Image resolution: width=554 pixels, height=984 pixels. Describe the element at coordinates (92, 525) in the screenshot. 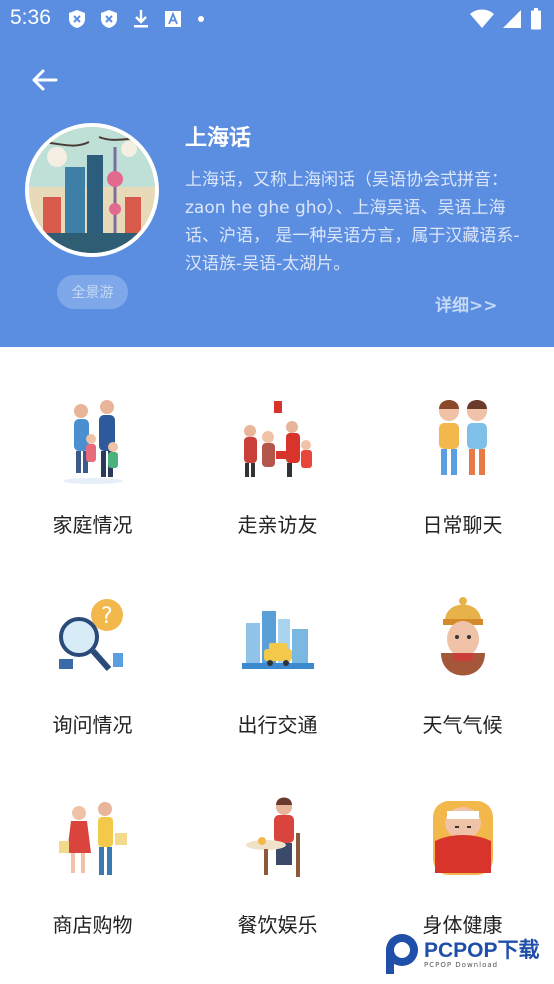

I see `category-label: 家庭情况` at that location.